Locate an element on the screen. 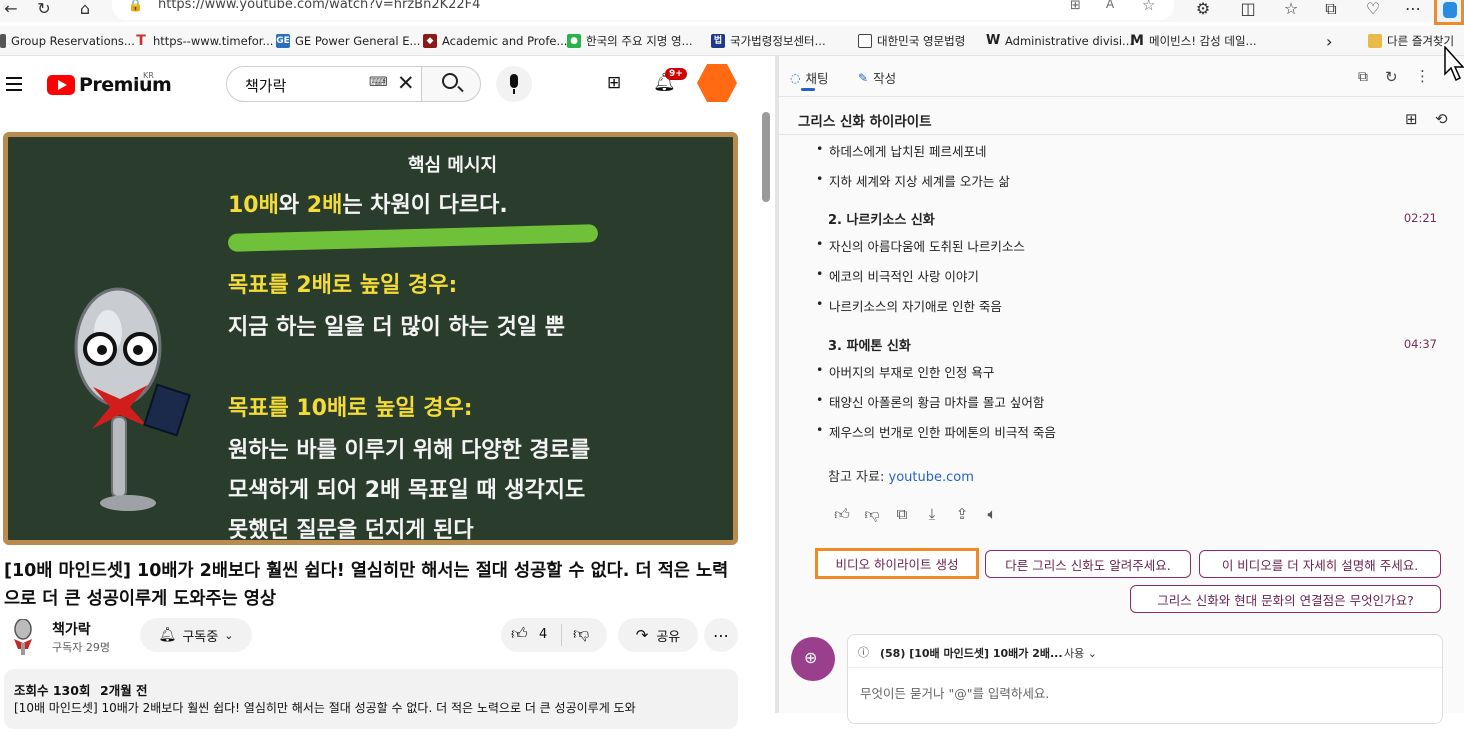  browser-essentials-icon: ♡ is located at coordinates (1373, 10).